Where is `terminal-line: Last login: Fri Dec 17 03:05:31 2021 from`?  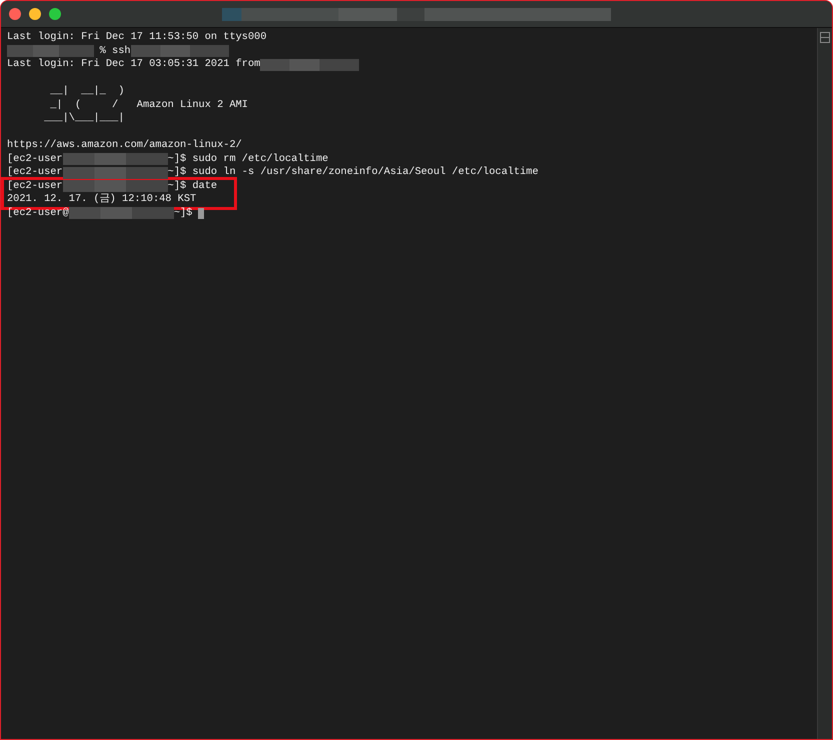
terminal-line: Last login: Fri Dec 17 03:05:31 2021 from is located at coordinates (133, 65).